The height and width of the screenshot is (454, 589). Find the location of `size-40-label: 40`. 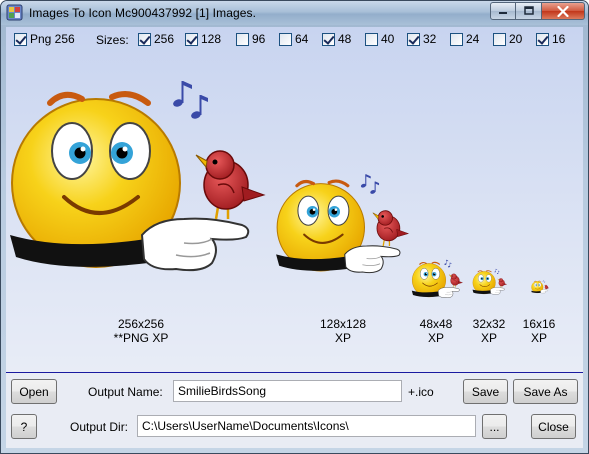

size-40-label: 40 is located at coordinates (388, 39).